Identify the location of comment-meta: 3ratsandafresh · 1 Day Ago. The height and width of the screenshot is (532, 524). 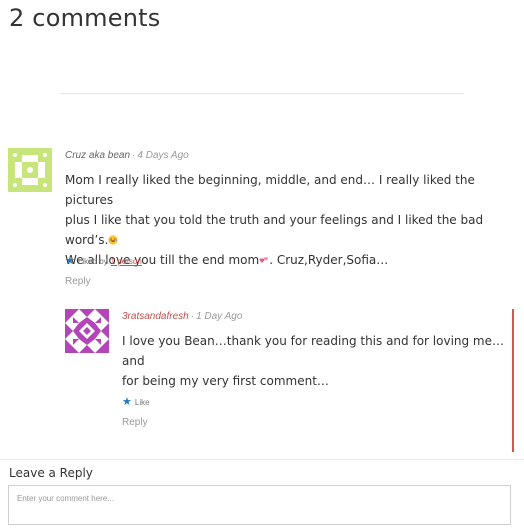
(182, 316).